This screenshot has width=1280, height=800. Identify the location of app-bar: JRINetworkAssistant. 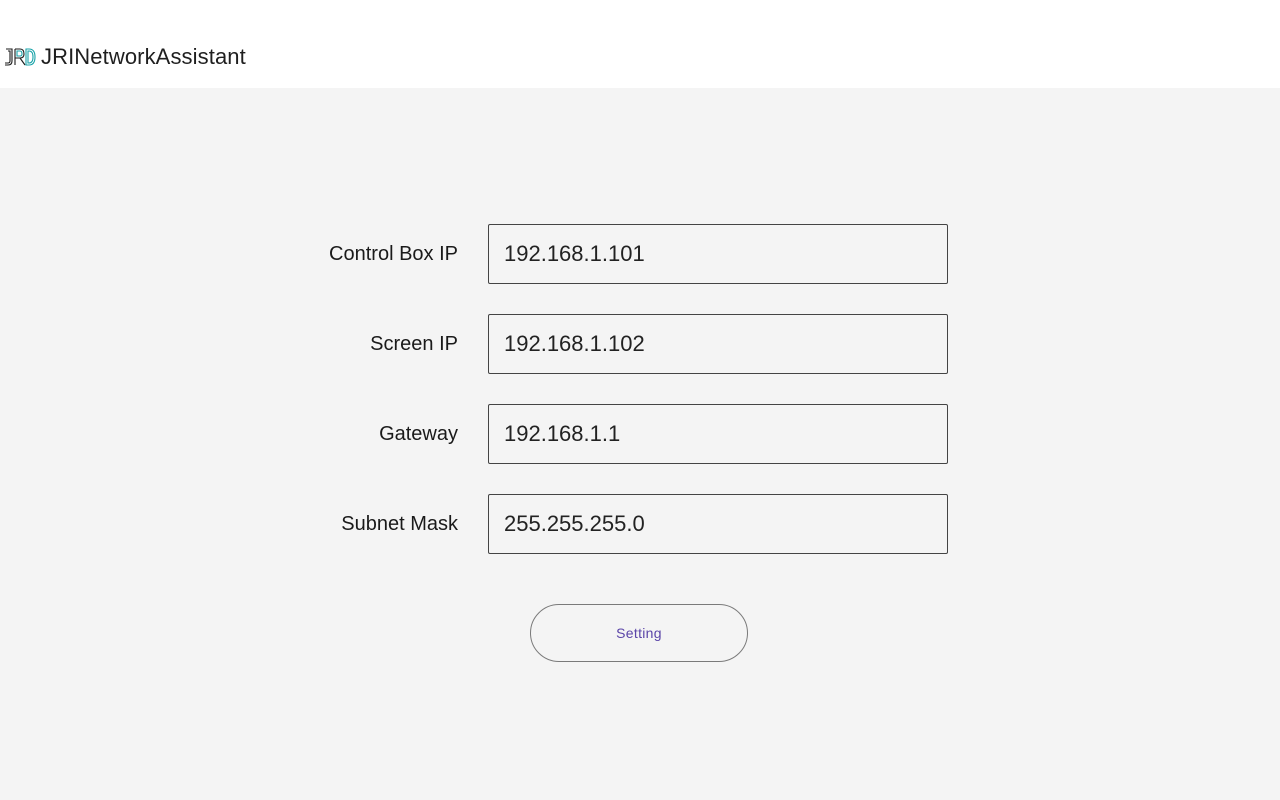
(640, 44).